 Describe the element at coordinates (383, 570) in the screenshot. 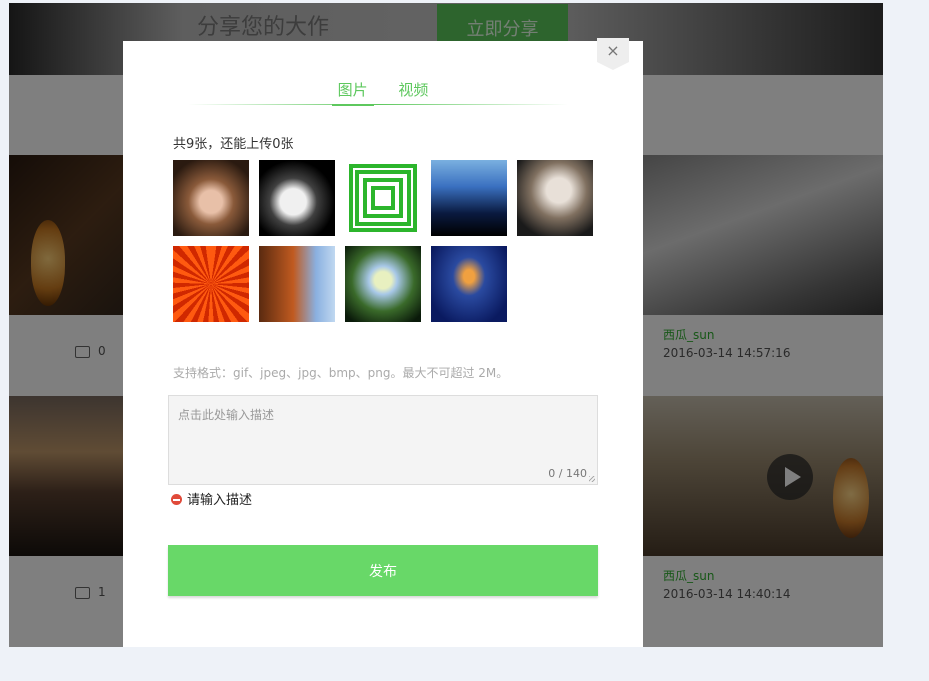

I see `publish-button: 发布` at that location.